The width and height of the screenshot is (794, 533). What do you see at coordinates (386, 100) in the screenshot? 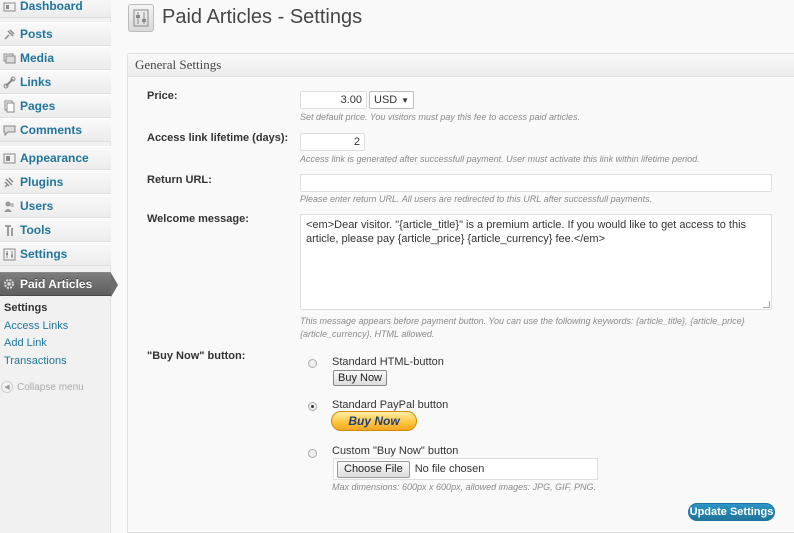
I see `currency-value: USD` at bounding box center [386, 100].